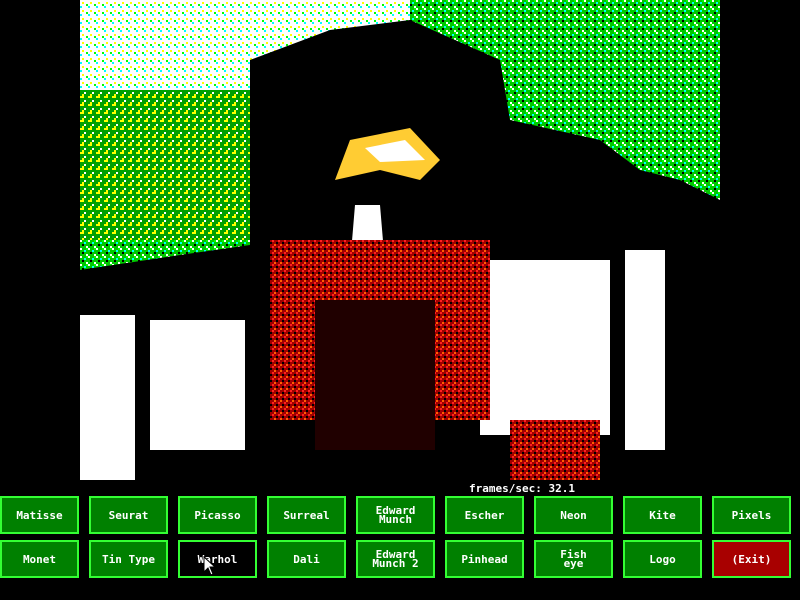 This screenshot has height=600, width=800. I want to click on filter-button-edward-munch: Edward Munch, so click(395, 515).